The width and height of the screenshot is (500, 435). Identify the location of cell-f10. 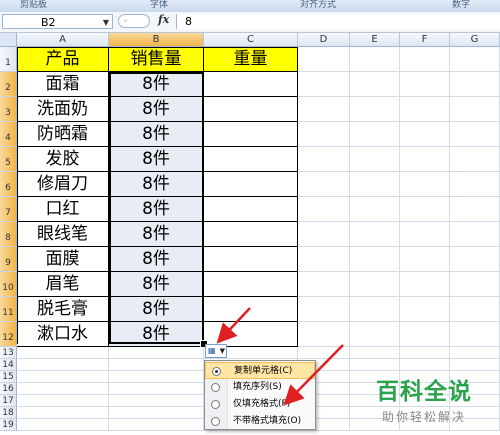
(425, 284).